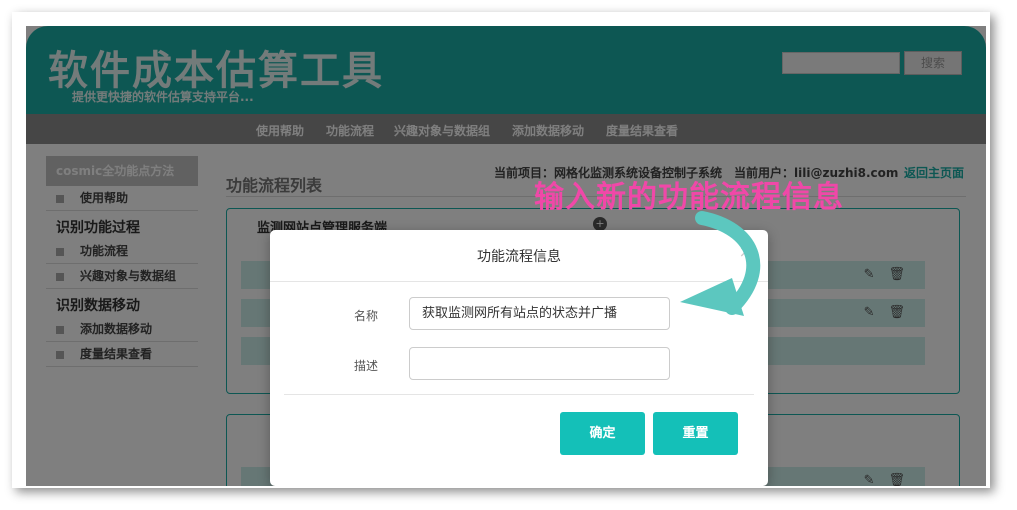 This screenshot has width=1017, height=510. What do you see at coordinates (602, 433) in the screenshot?
I see `confirm-button: 确定` at bounding box center [602, 433].